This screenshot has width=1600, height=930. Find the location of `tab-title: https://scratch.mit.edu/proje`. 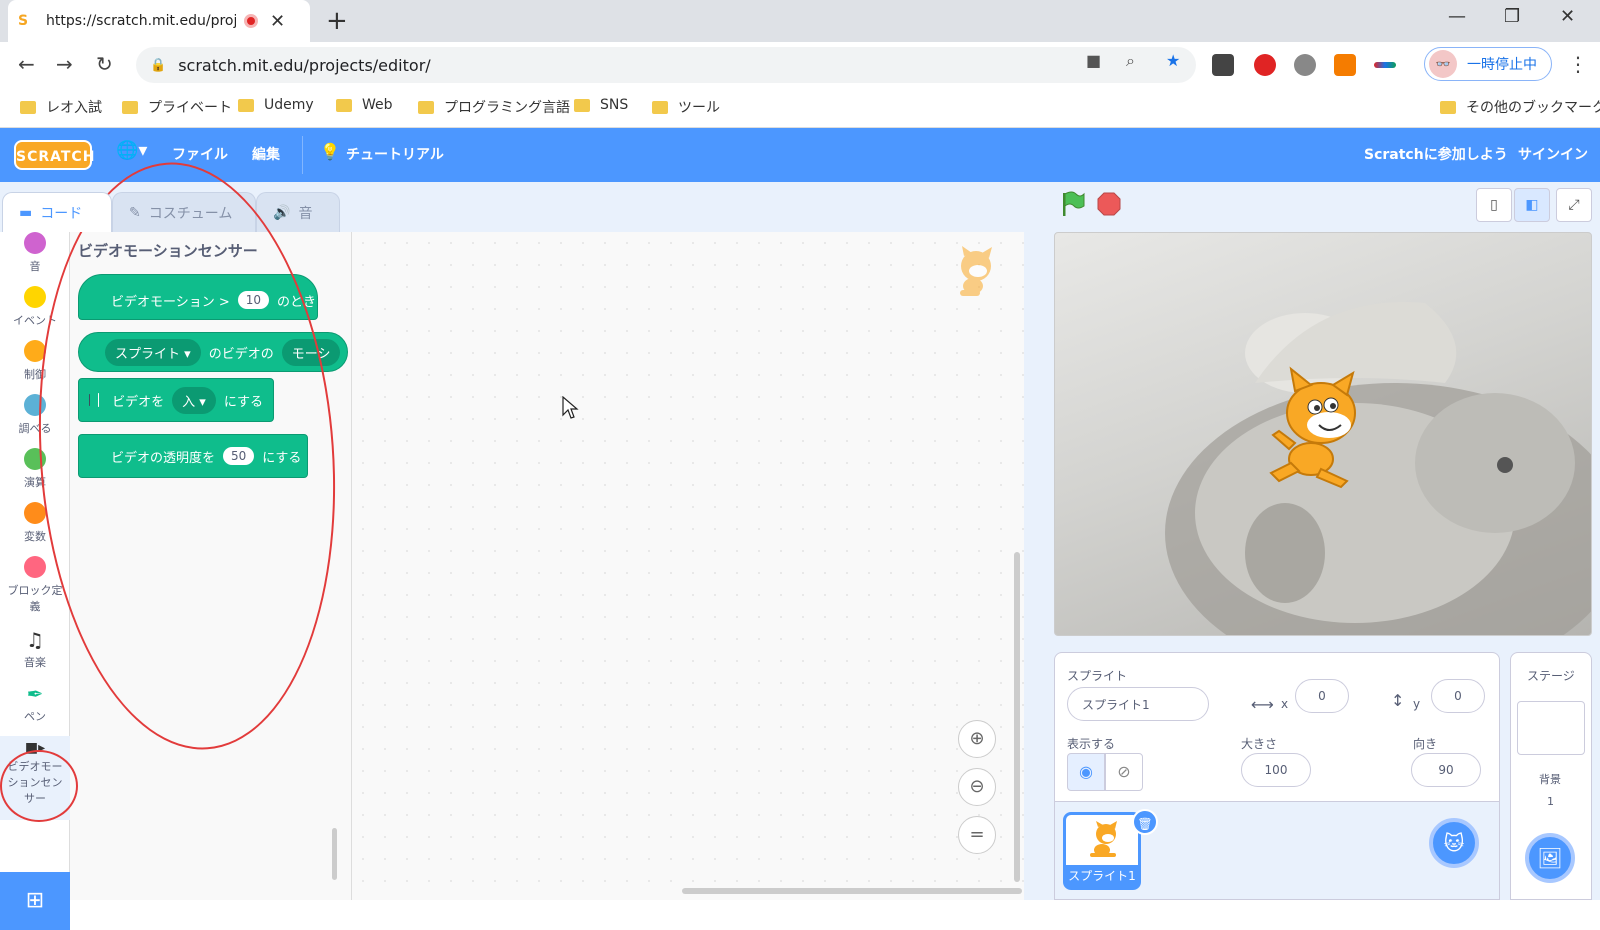

tab-title: https://scratch.mit.edu/proje is located at coordinates (141, 21).